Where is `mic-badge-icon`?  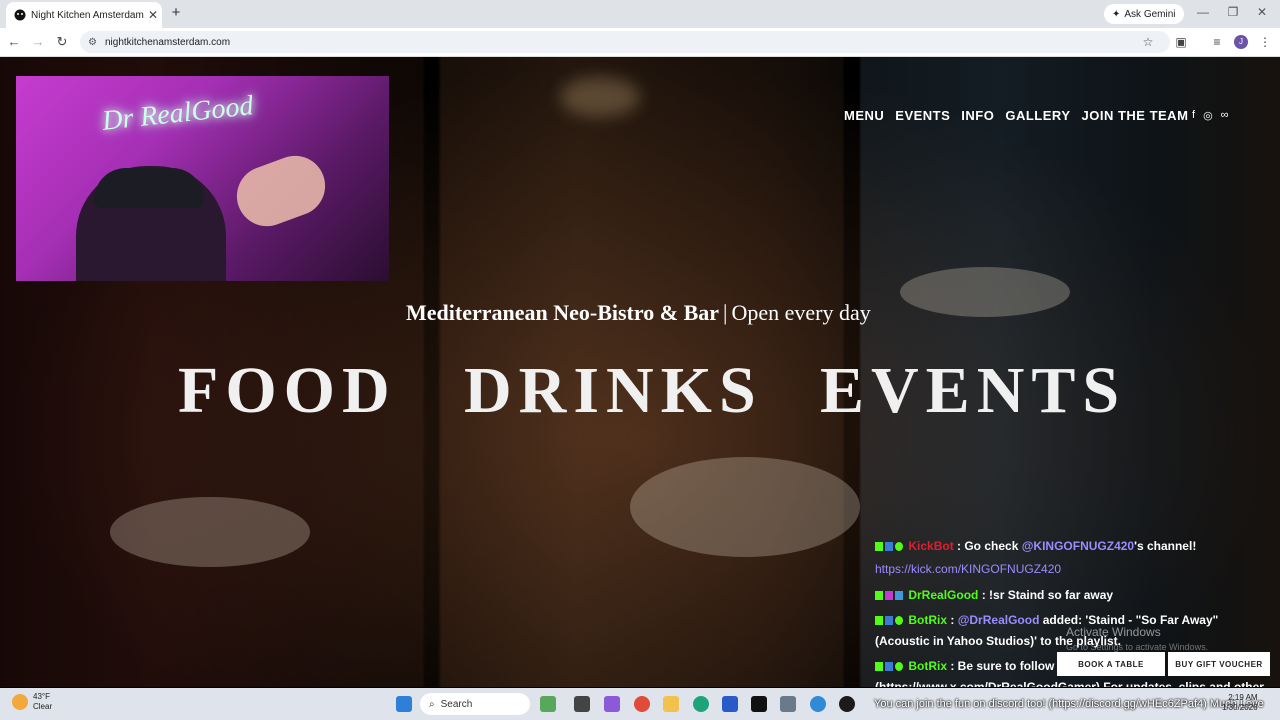 mic-badge-icon is located at coordinates (889, 596).